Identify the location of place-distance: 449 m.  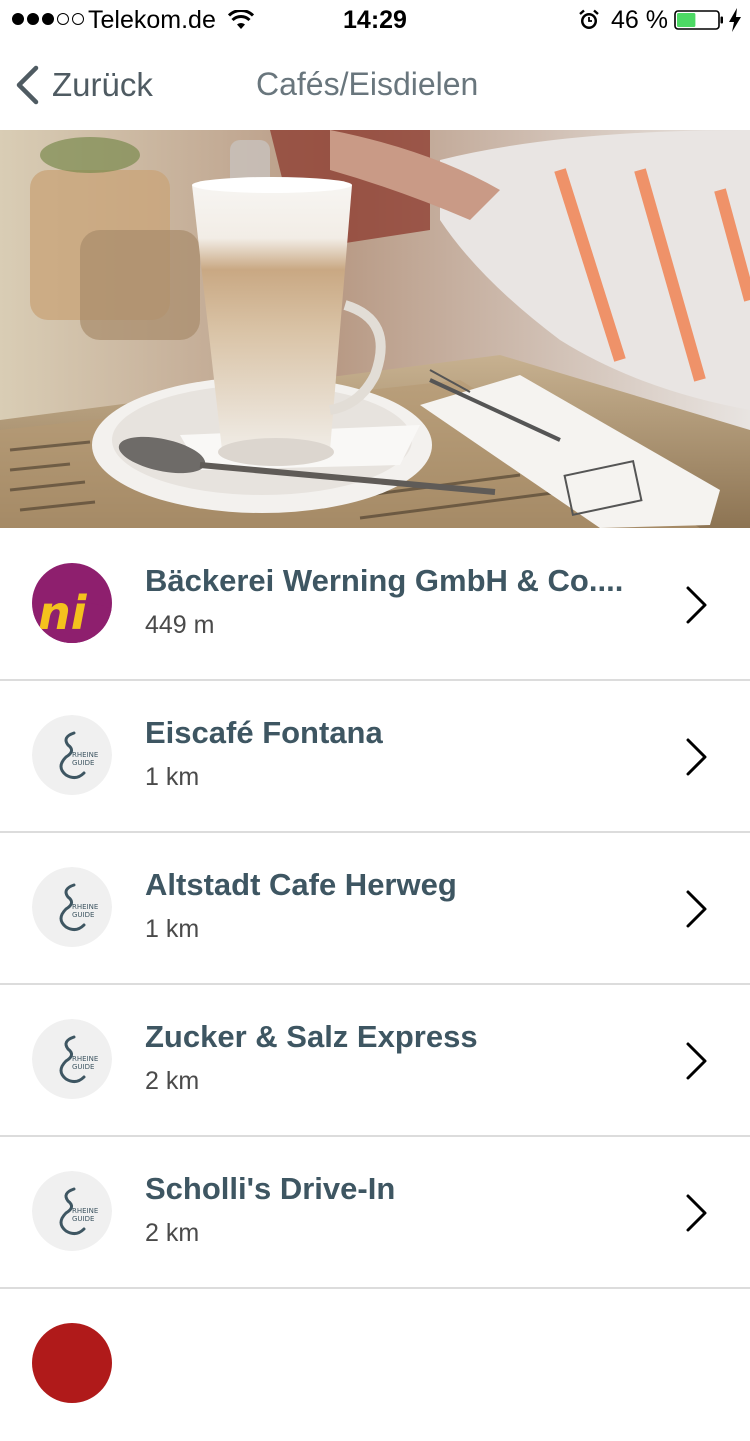
(180, 625).